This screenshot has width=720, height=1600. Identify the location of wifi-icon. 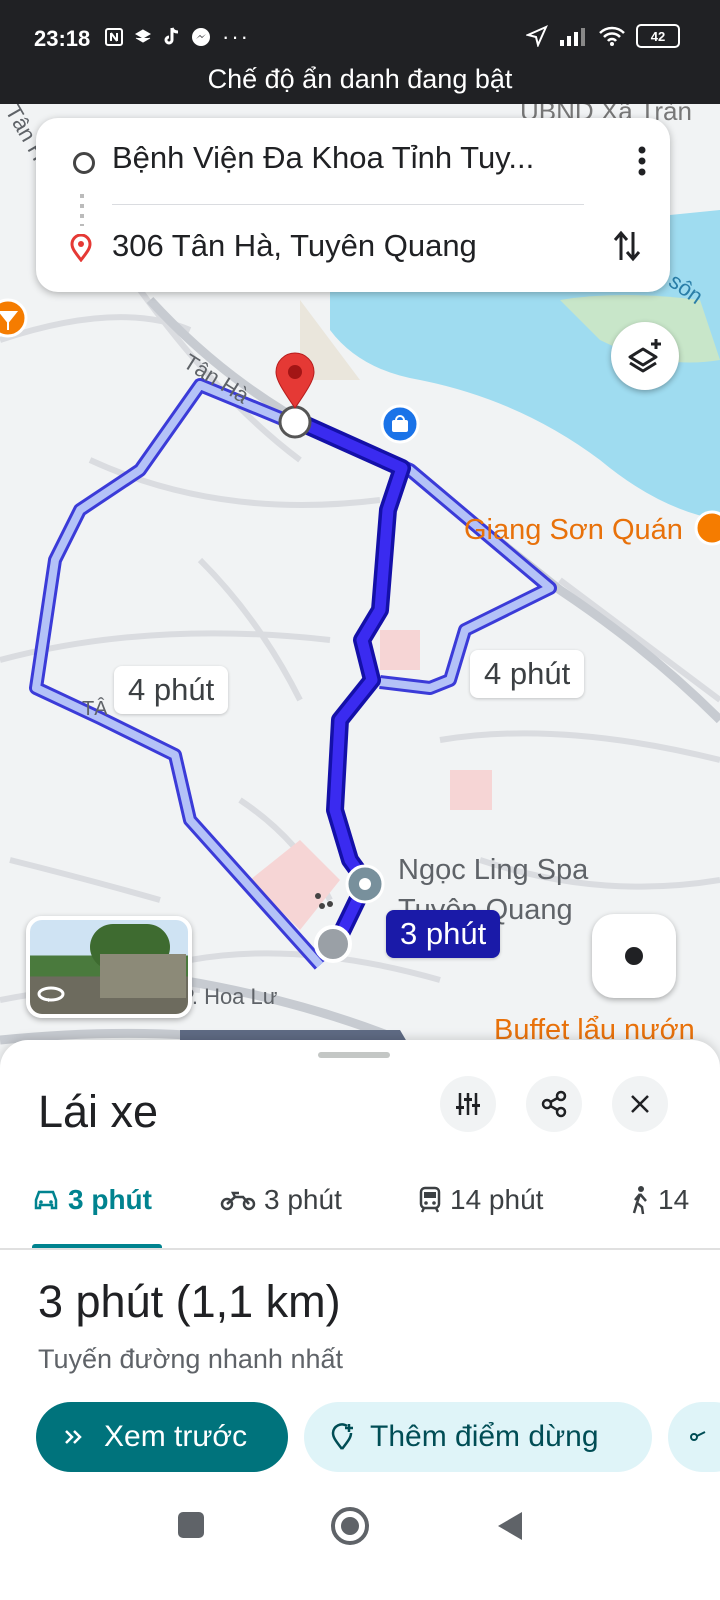
(612, 36).